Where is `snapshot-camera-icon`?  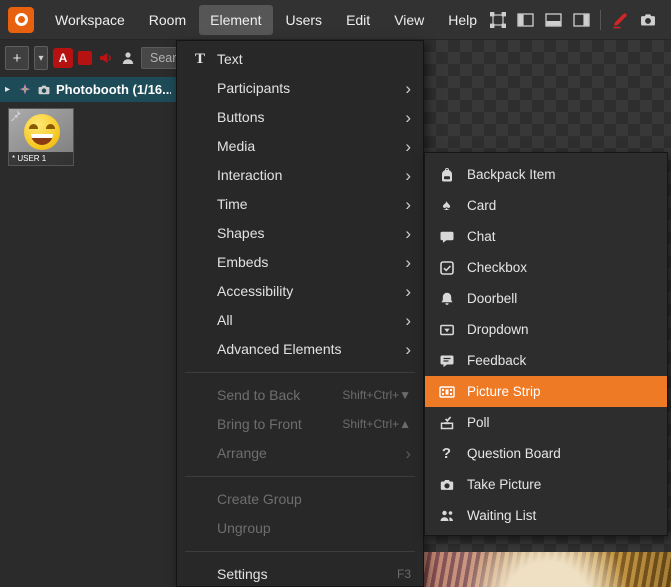
snapshot-camera-icon is located at coordinates (647, 19).